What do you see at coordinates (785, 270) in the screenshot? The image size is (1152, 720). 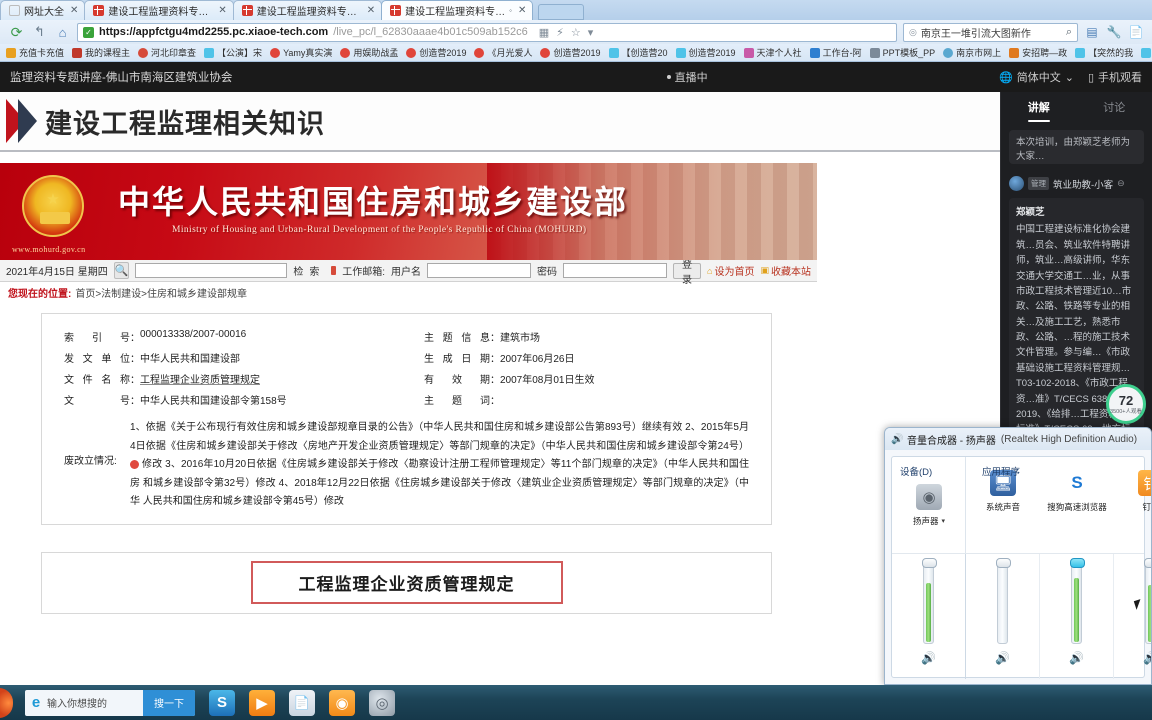 I see `add-favorite-link: ▣ 收藏本站` at bounding box center [785, 270].